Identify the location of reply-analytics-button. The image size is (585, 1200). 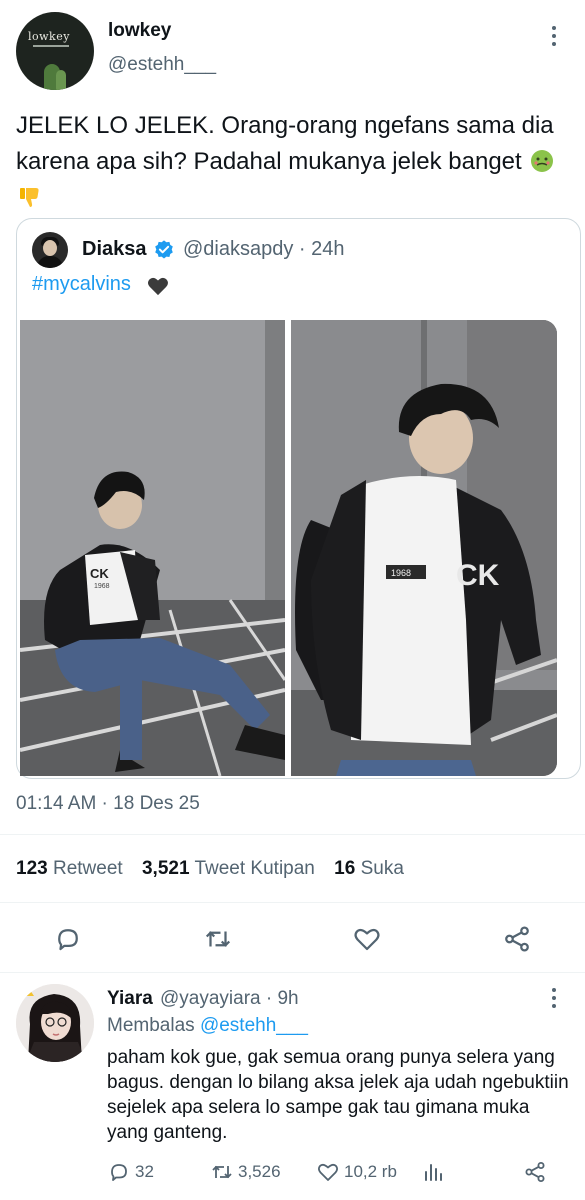
(433, 1172).